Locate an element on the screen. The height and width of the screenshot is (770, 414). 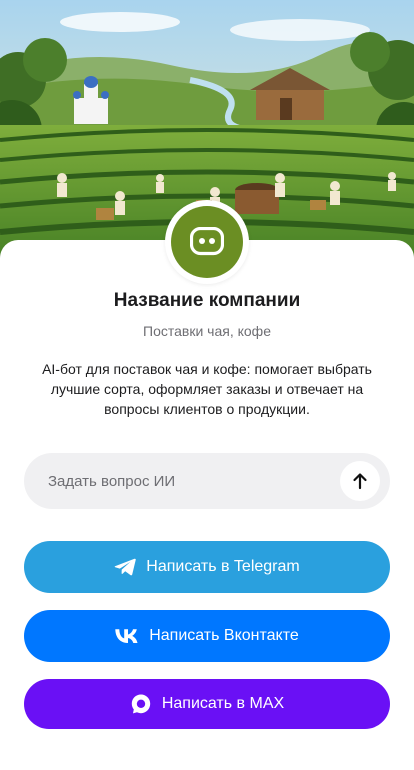
ask-ai-input is located at coordinates (198, 481).